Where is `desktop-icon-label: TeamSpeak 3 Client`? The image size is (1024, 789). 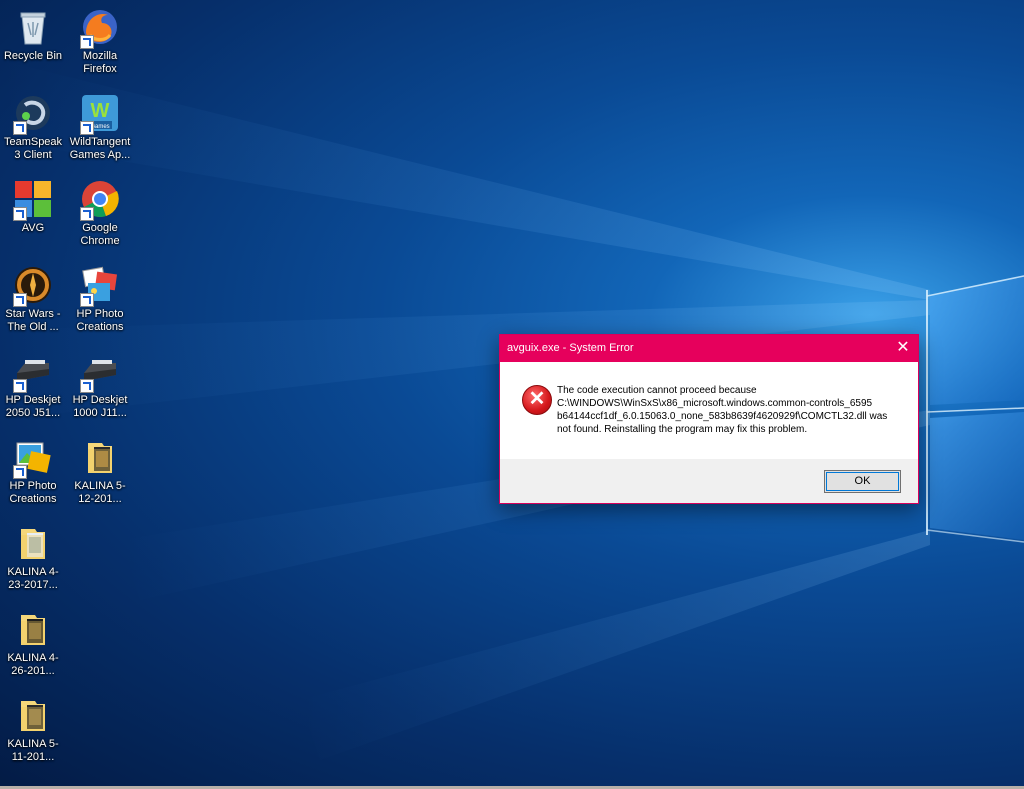
desktop-icon-label: TeamSpeak 3 Client is located at coordinates (33, 148).